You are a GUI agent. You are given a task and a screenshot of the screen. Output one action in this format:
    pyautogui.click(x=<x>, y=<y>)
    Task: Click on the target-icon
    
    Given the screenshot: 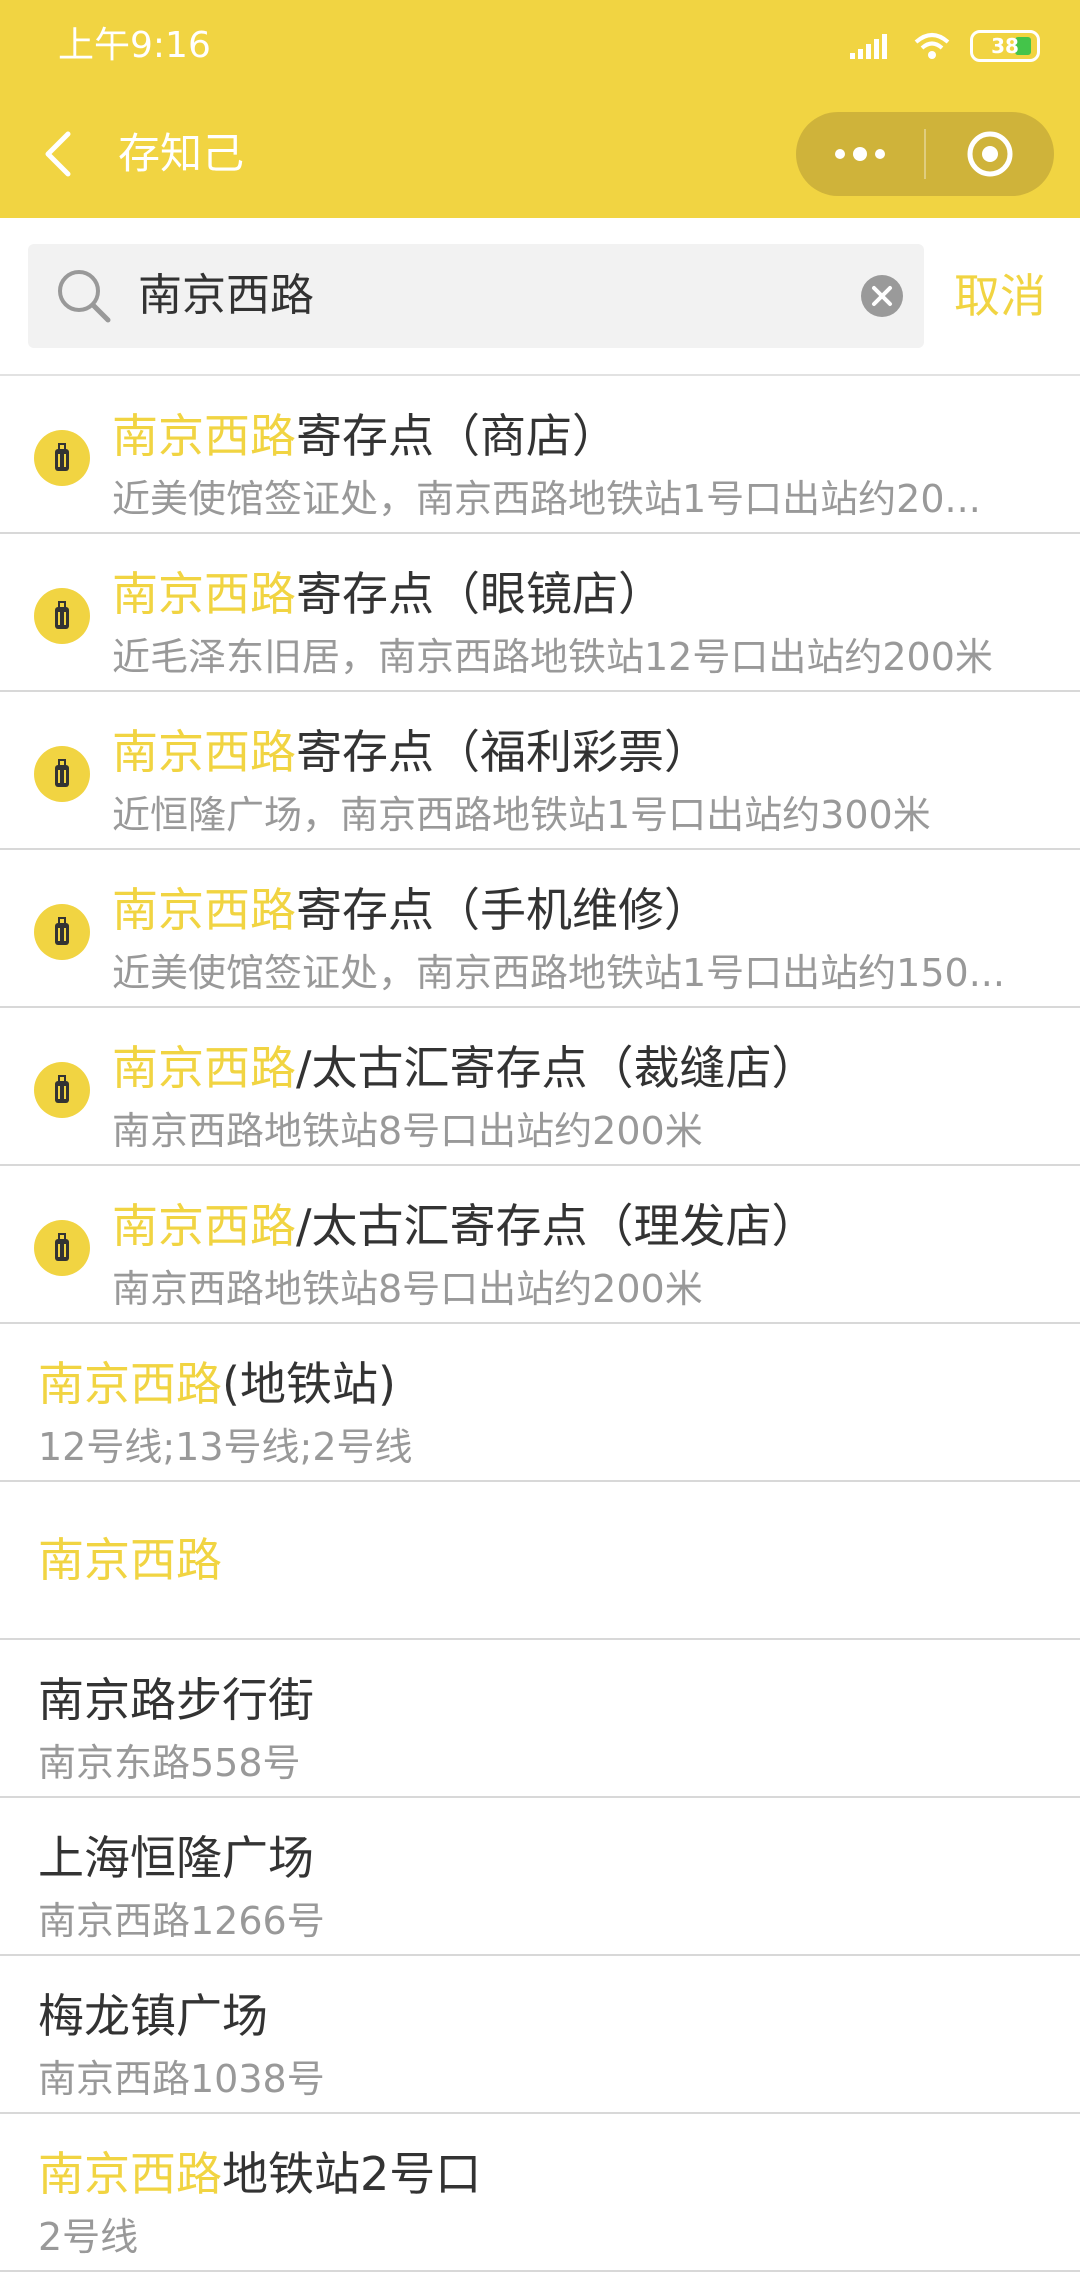 What is the action you would take?
    pyautogui.click(x=990, y=154)
    